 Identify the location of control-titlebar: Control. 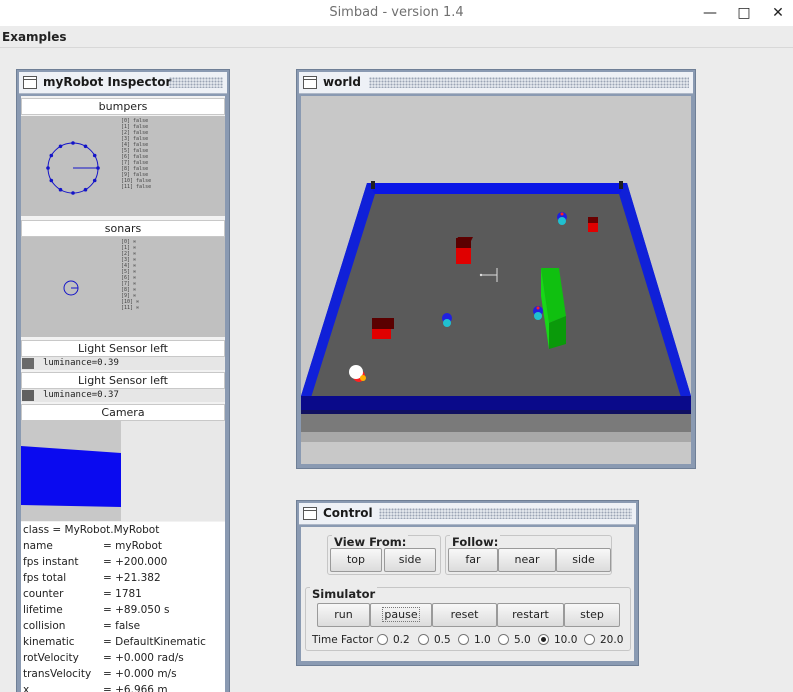
(467, 514).